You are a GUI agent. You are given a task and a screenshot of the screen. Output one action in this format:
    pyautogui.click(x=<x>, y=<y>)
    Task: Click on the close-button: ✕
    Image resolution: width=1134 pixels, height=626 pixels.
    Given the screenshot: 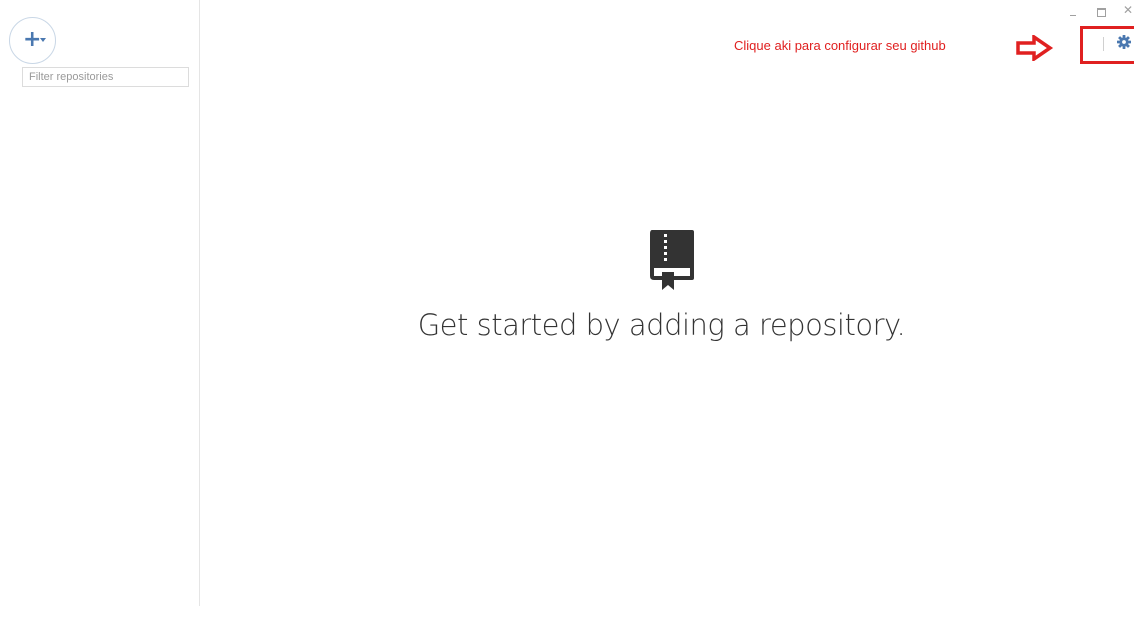 What is the action you would take?
    pyautogui.click(x=1127, y=10)
    